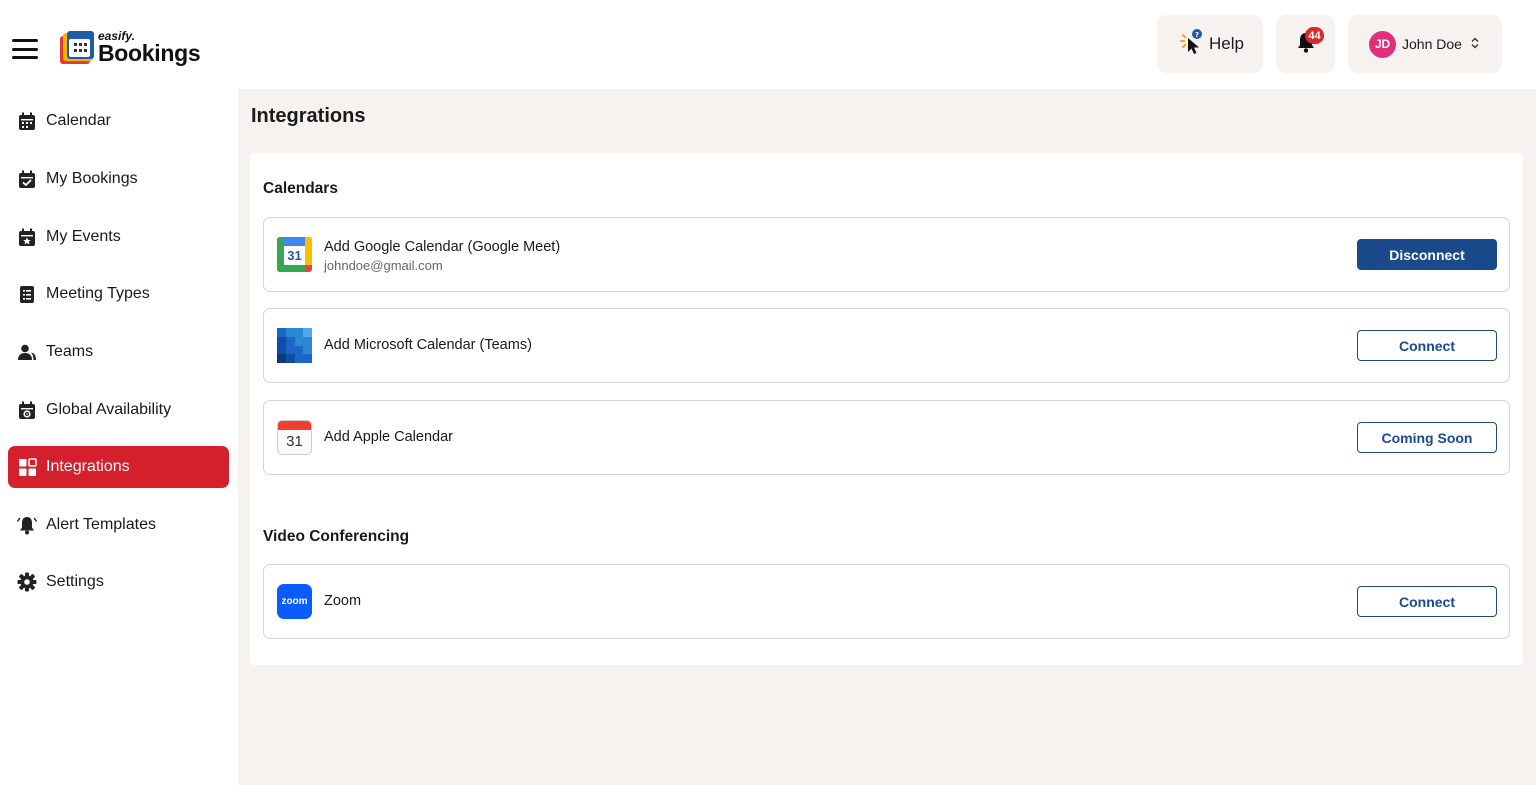 The image size is (1536, 785). What do you see at coordinates (308, 116) in the screenshot?
I see `page-title: Integrations` at bounding box center [308, 116].